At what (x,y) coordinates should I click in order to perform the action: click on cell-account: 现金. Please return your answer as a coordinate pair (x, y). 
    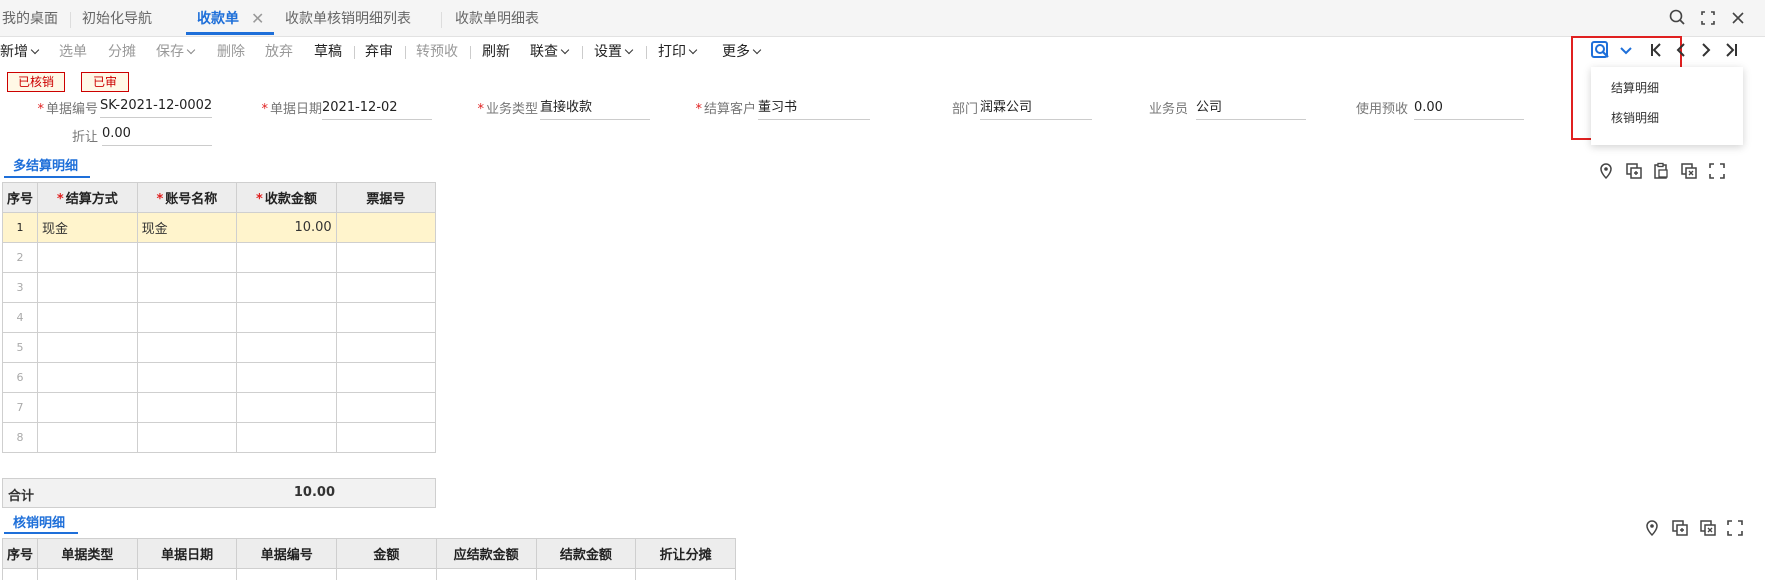
    Looking at the image, I should click on (187, 227).